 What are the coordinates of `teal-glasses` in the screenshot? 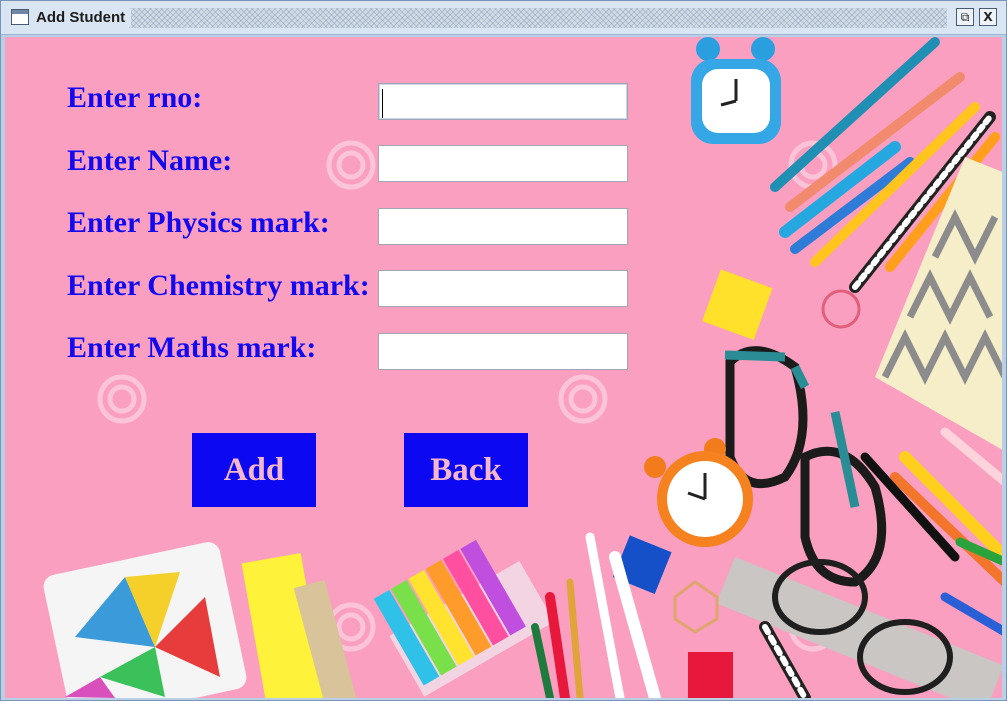 It's located at (805, 466).